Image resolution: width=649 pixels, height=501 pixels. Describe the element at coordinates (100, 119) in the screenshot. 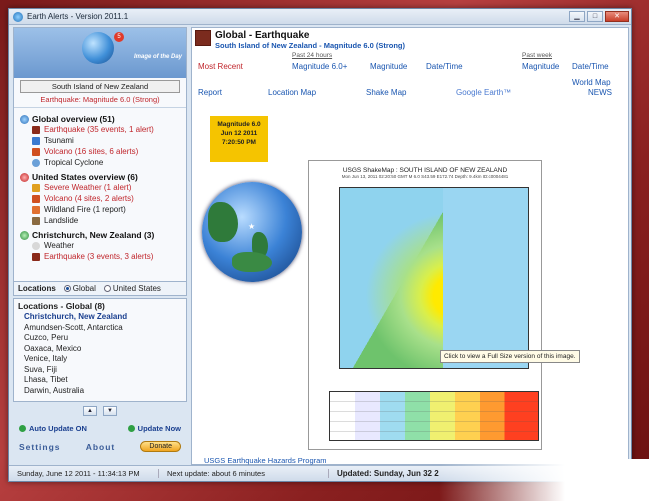

I see `group-global-title: Global overview (51)` at that location.